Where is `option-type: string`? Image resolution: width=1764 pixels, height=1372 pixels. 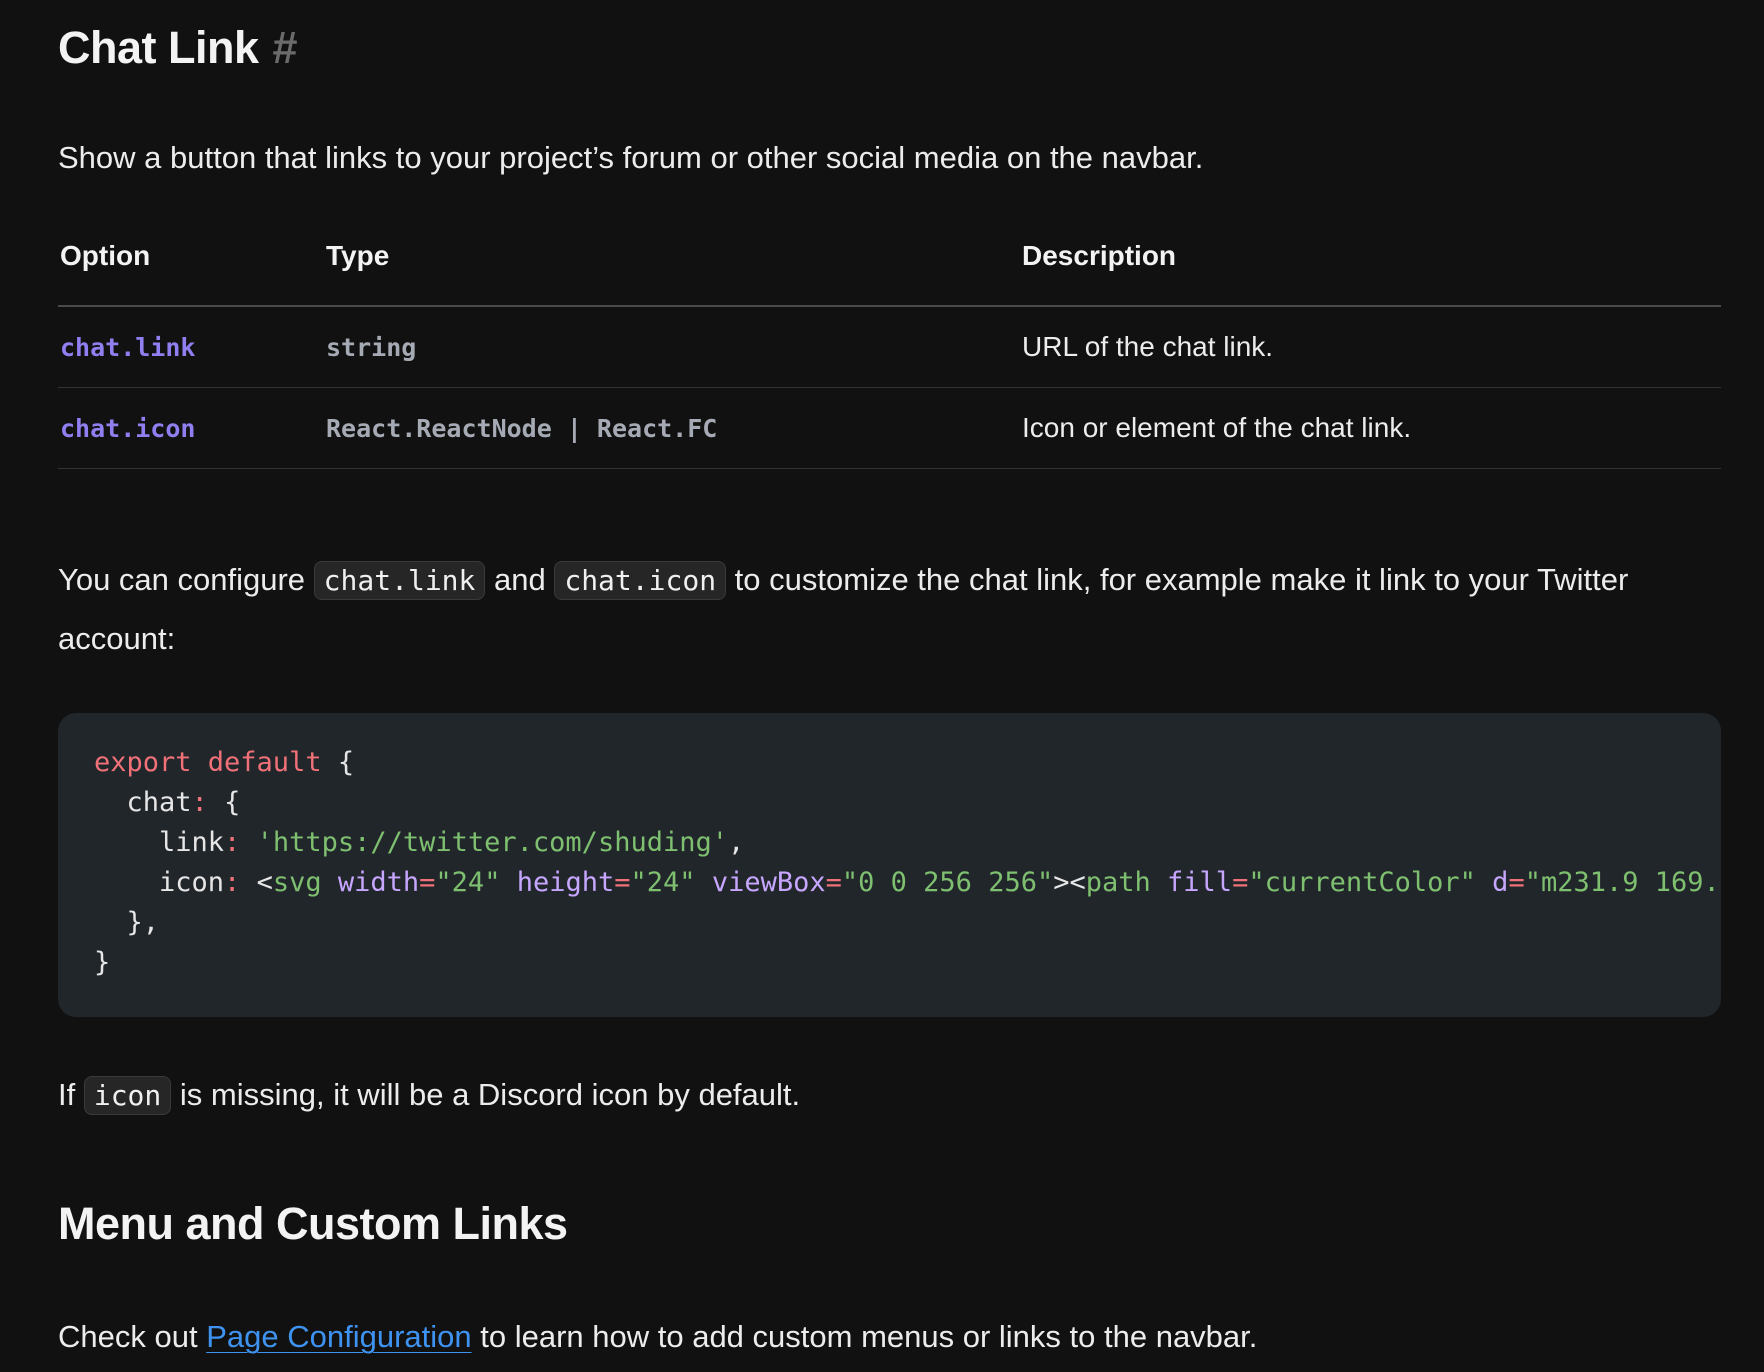 option-type: string is located at coordinates (371, 347).